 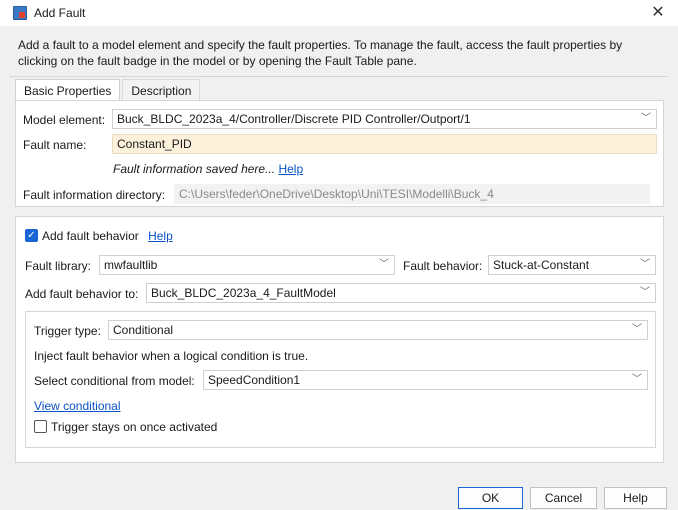 I want to click on model-element-label: Model element:, so click(x=64, y=120).